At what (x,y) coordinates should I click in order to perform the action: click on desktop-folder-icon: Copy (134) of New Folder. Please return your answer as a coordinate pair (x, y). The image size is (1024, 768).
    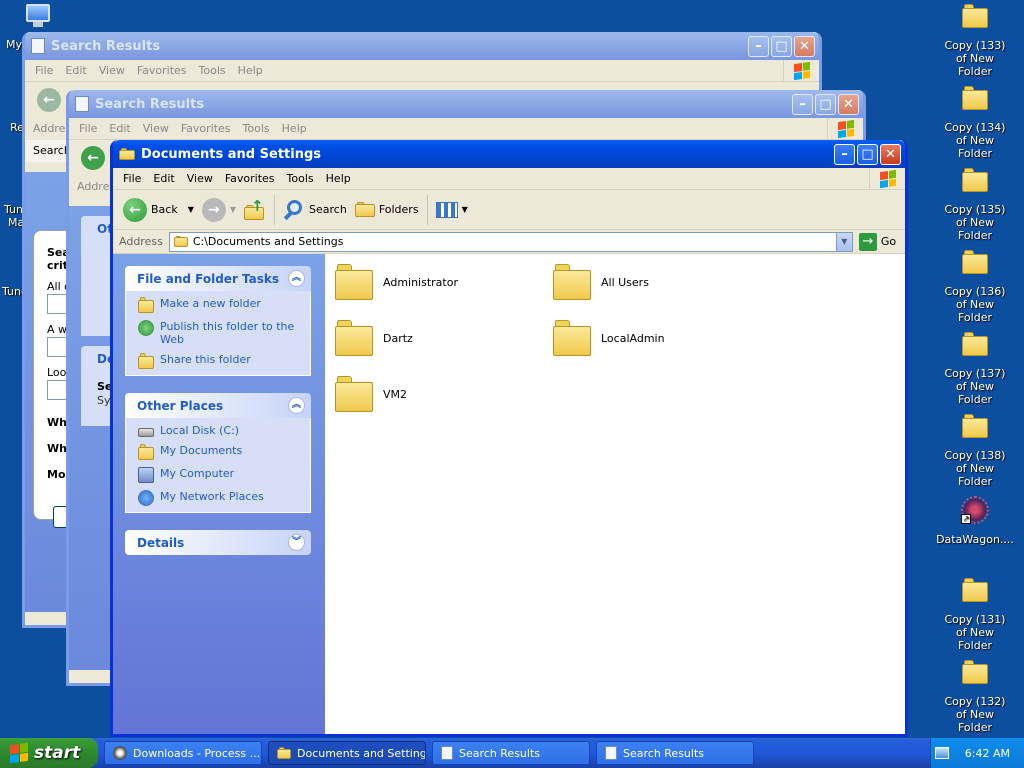
    Looking at the image, I should click on (975, 123).